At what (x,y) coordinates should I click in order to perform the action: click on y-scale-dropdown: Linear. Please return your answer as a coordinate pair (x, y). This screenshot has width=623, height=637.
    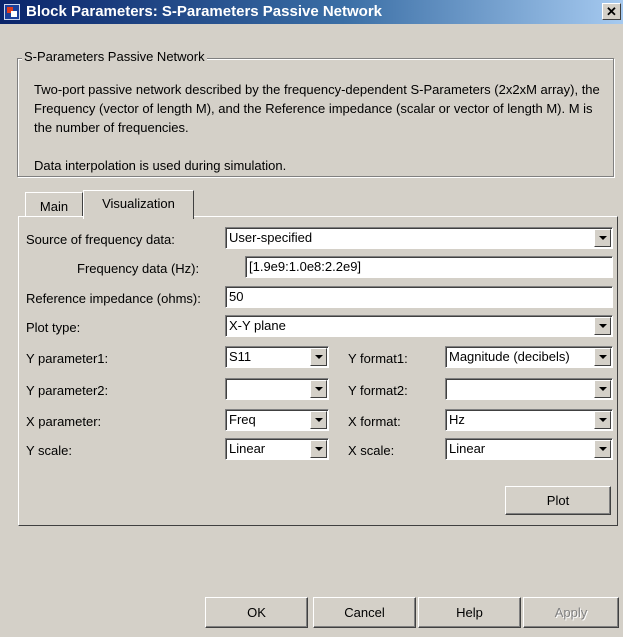
    Looking at the image, I should click on (277, 449).